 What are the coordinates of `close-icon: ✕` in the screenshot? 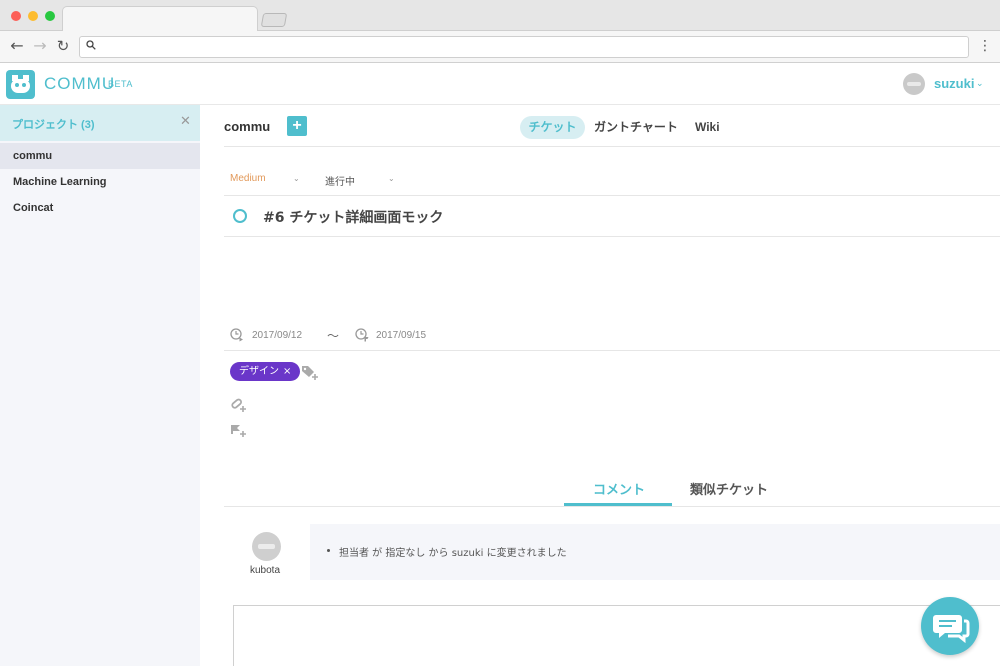 It's located at (185, 121).